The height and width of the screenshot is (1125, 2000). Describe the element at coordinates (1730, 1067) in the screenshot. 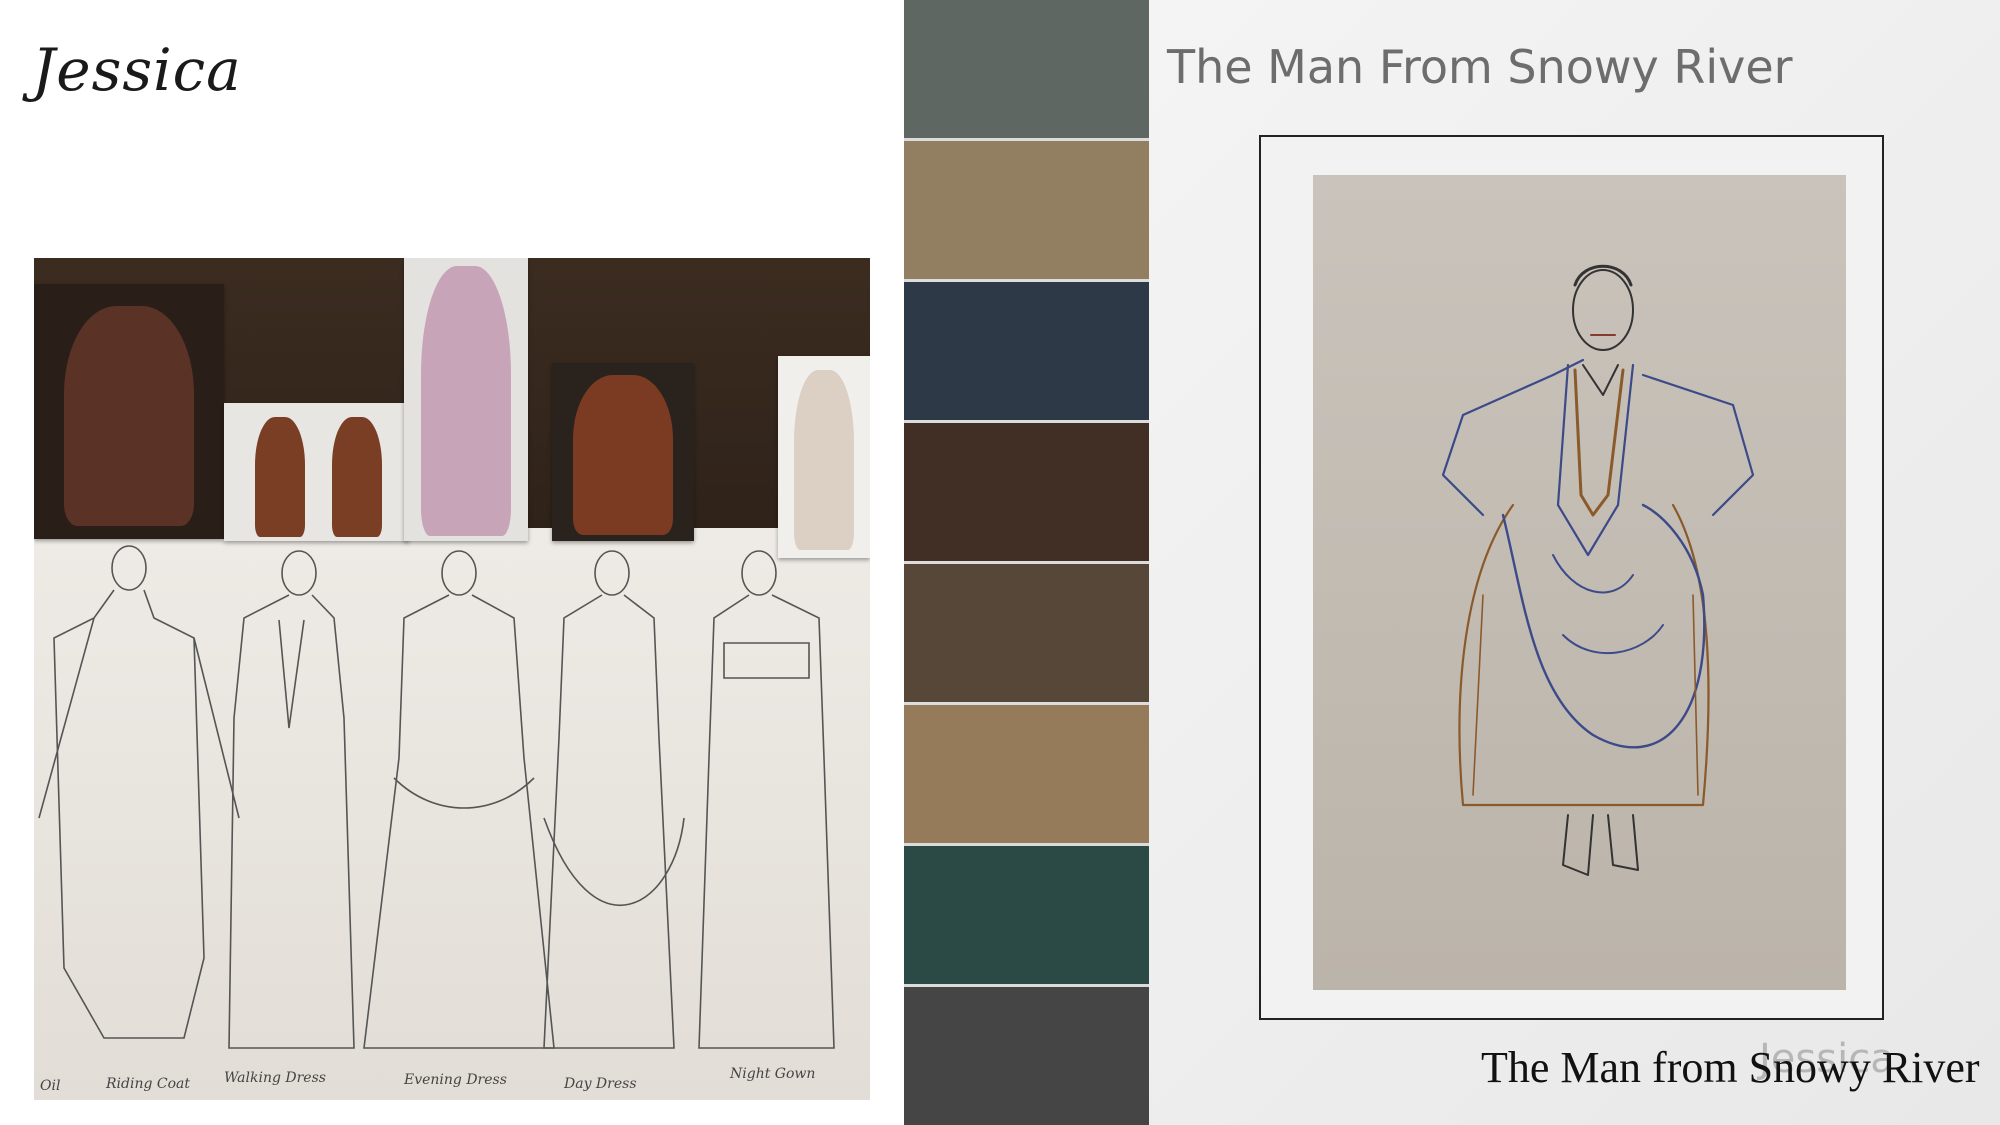

I see `show-subtitle: The Man from Snowy River` at that location.